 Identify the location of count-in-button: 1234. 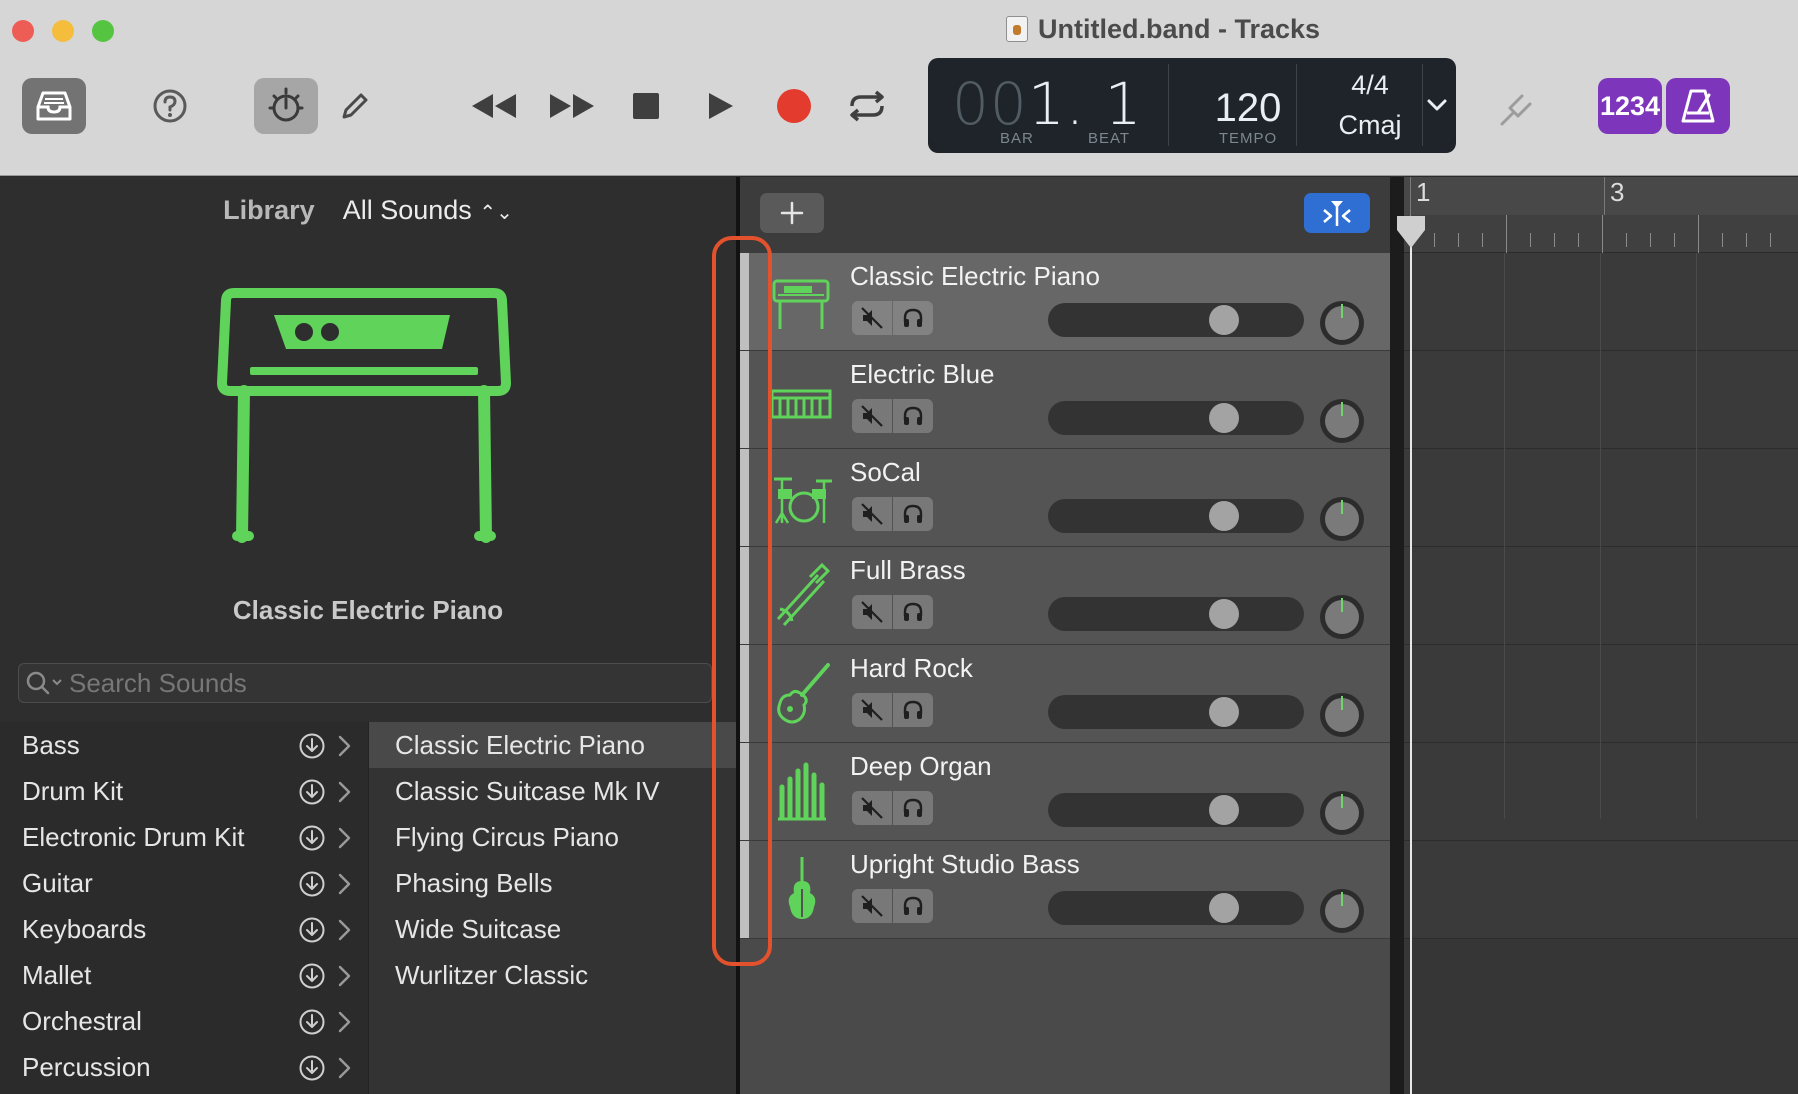
(1630, 106).